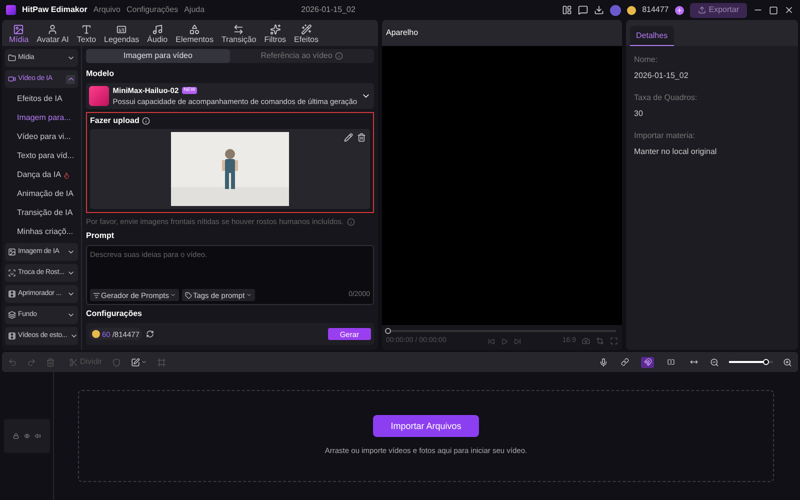  What do you see at coordinates (115, 121) in the screenshot?
I see `section-heading: Fazer upload` at bounding box center [115, 121].